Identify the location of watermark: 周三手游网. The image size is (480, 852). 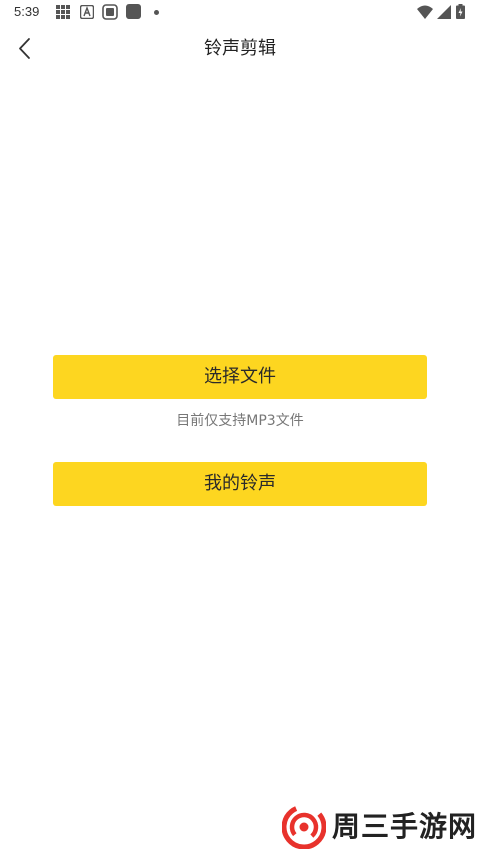
(380, 826).